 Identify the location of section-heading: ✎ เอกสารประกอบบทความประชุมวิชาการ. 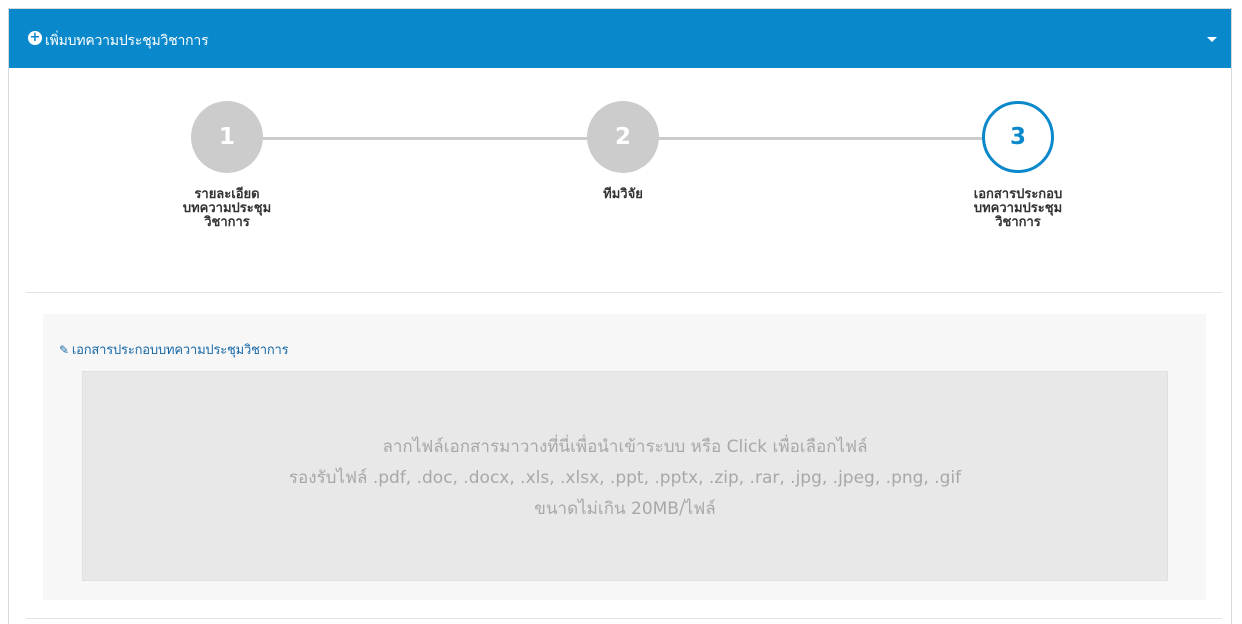
(174, 350).